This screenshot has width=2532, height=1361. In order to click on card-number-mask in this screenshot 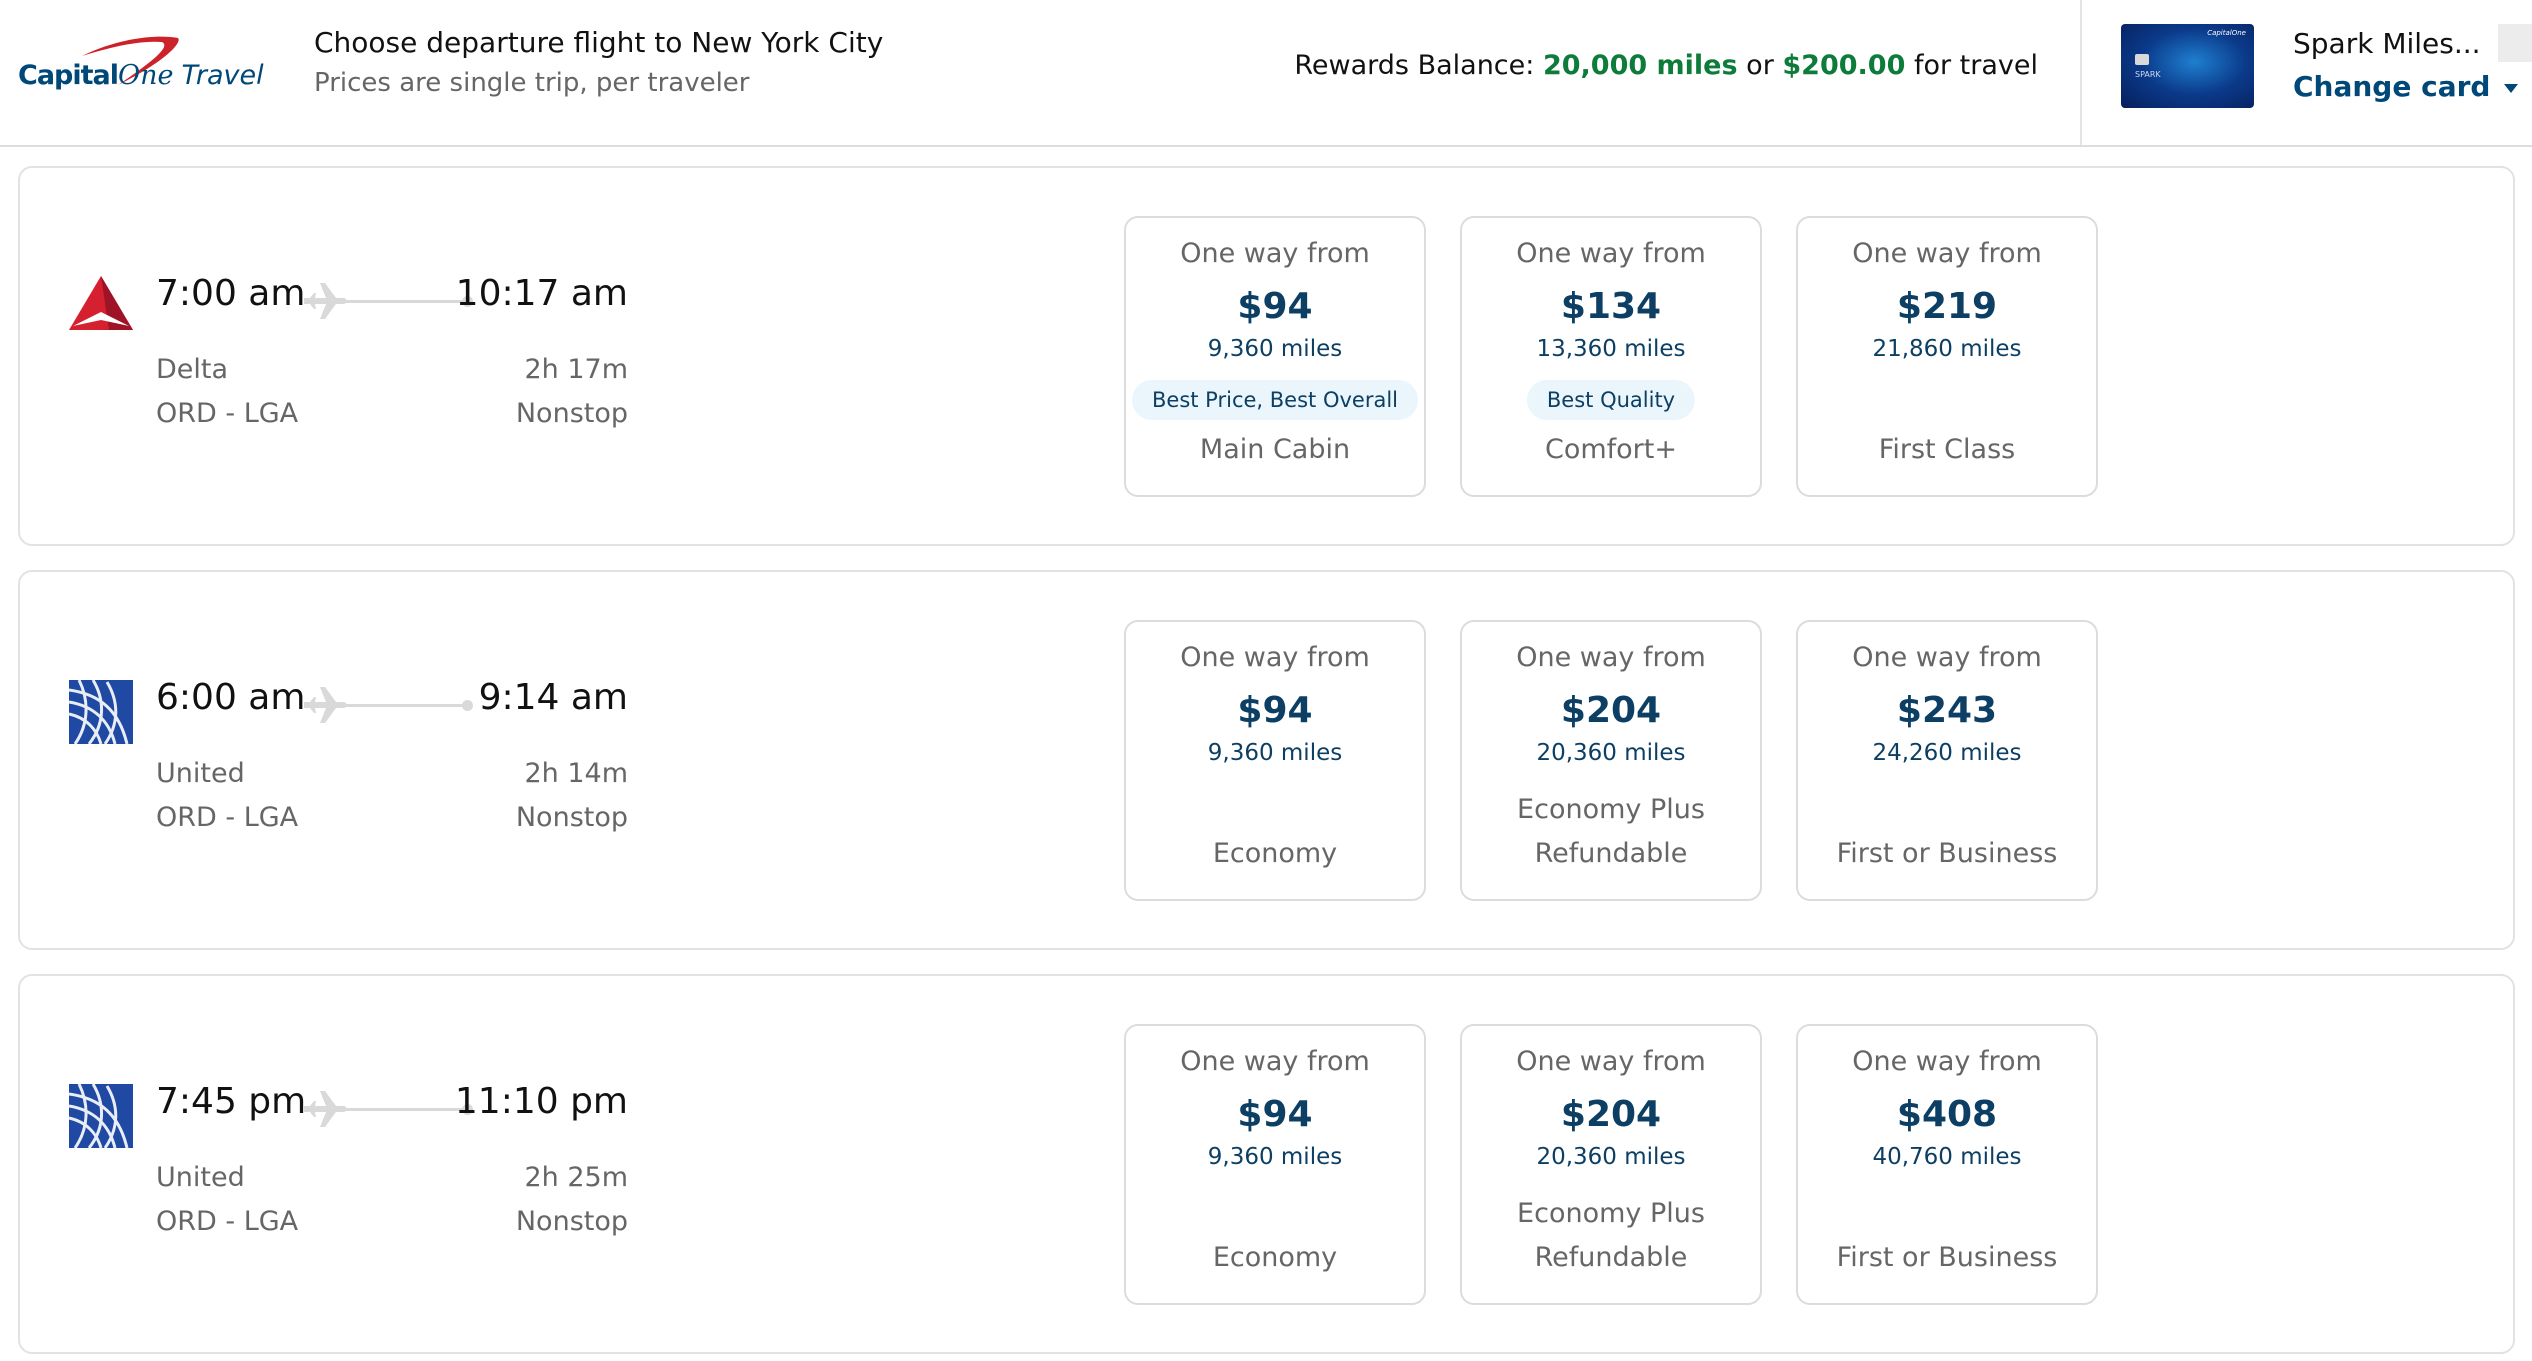, I will do `click(2515, 43)`.